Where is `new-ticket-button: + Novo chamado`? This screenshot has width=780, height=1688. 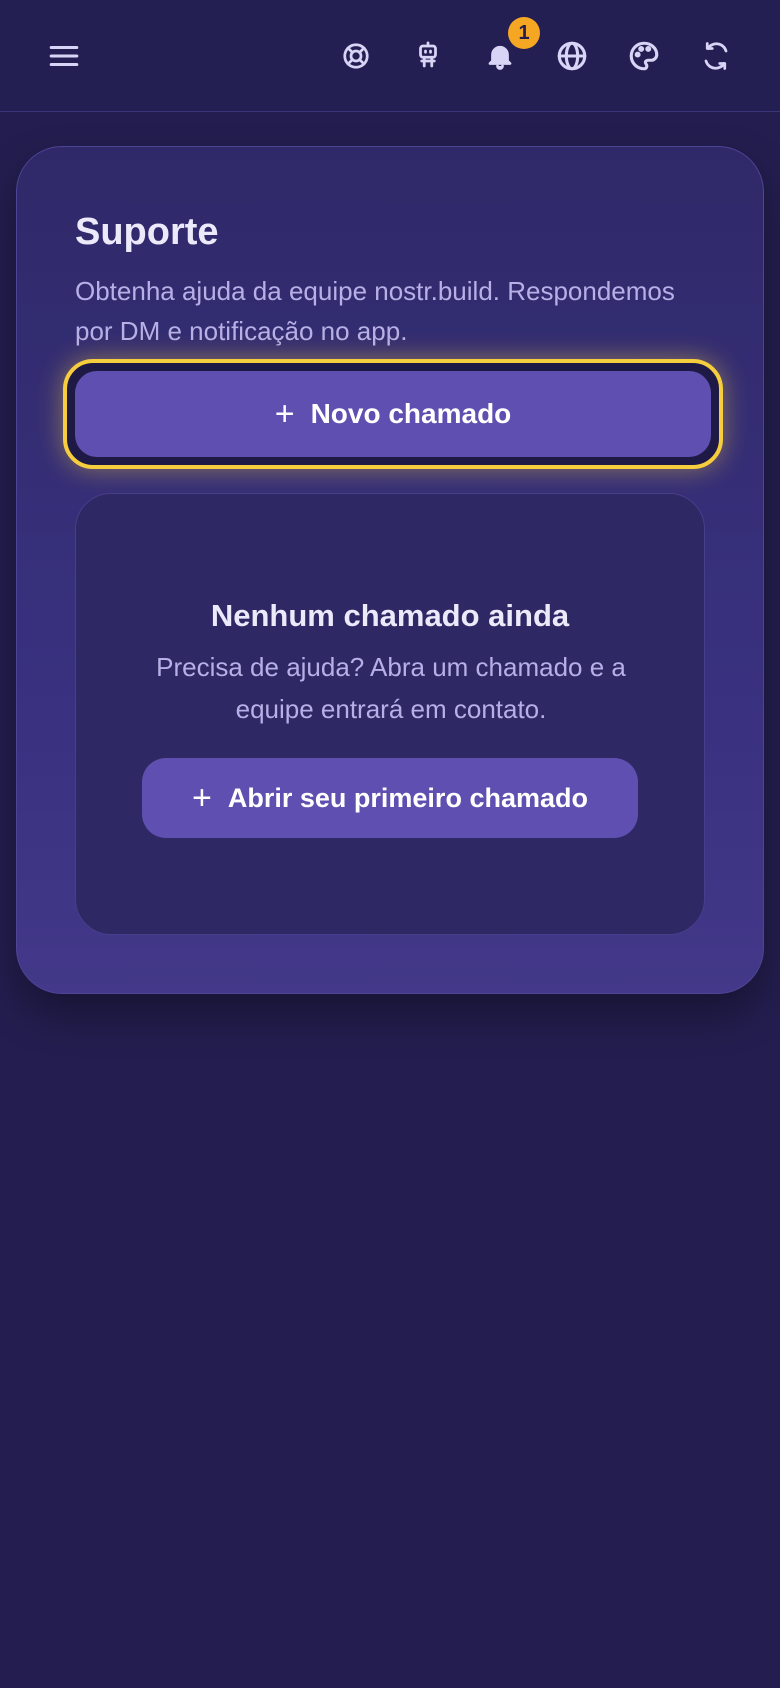
new-ticket-button: + Novo chamado is located at coordinates (393, 414).